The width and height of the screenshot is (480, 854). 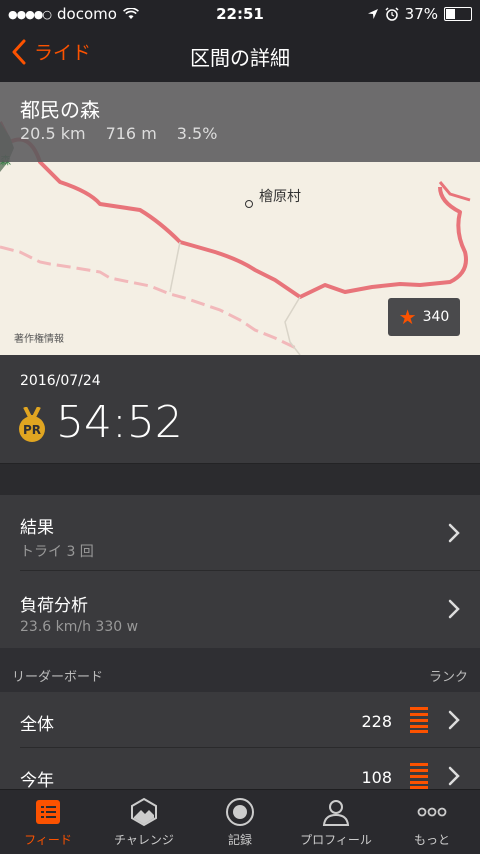 What do you see at coordinates (432, 822) in the screenshot?
I see `tab-more: もっと` at bounding box center [432, 822].